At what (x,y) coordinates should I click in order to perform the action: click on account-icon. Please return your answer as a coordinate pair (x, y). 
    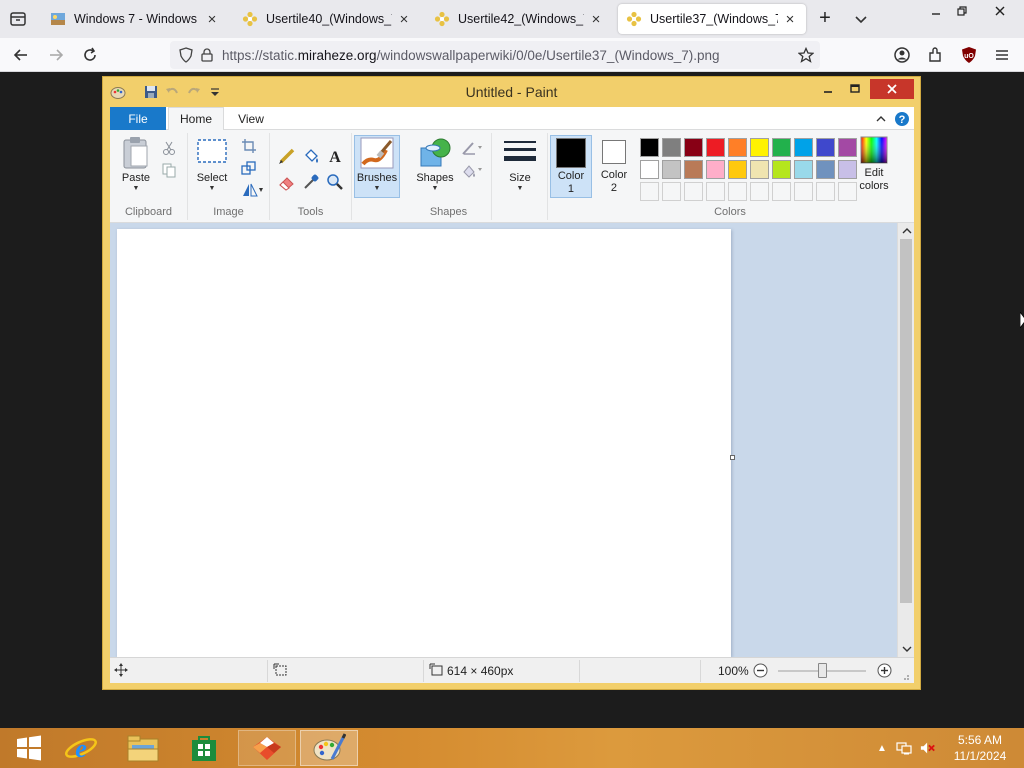
    Looking at the image, I should click on (902, 55).